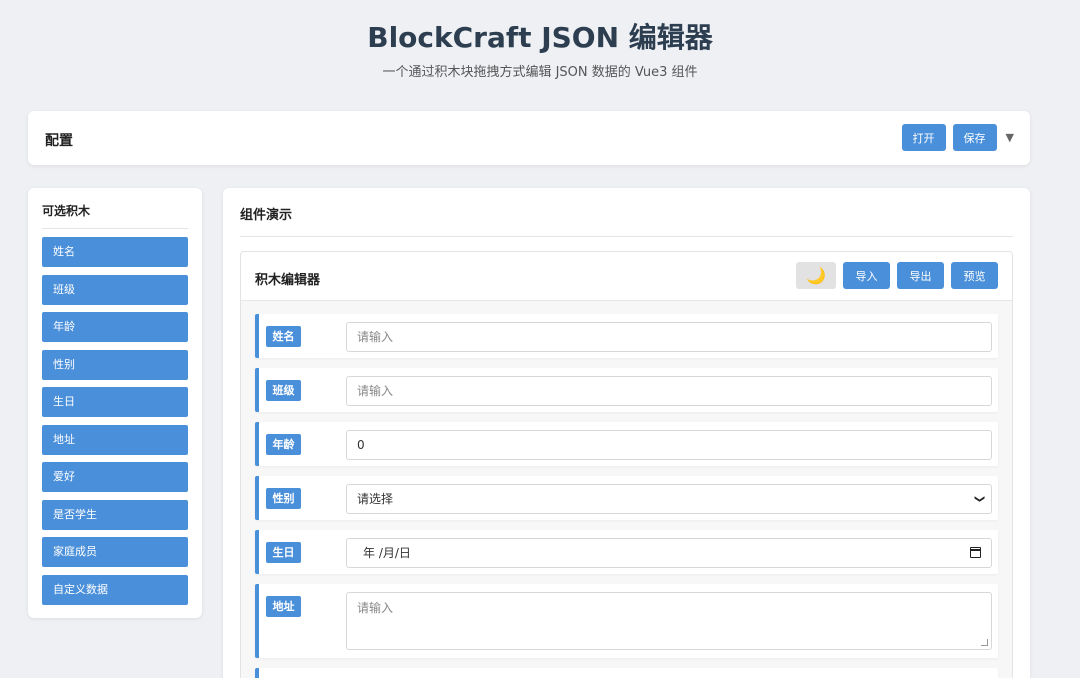 This screenshot has width=1080, height=678. I want to click on moon-icon: 🌙, so click(816, 275).